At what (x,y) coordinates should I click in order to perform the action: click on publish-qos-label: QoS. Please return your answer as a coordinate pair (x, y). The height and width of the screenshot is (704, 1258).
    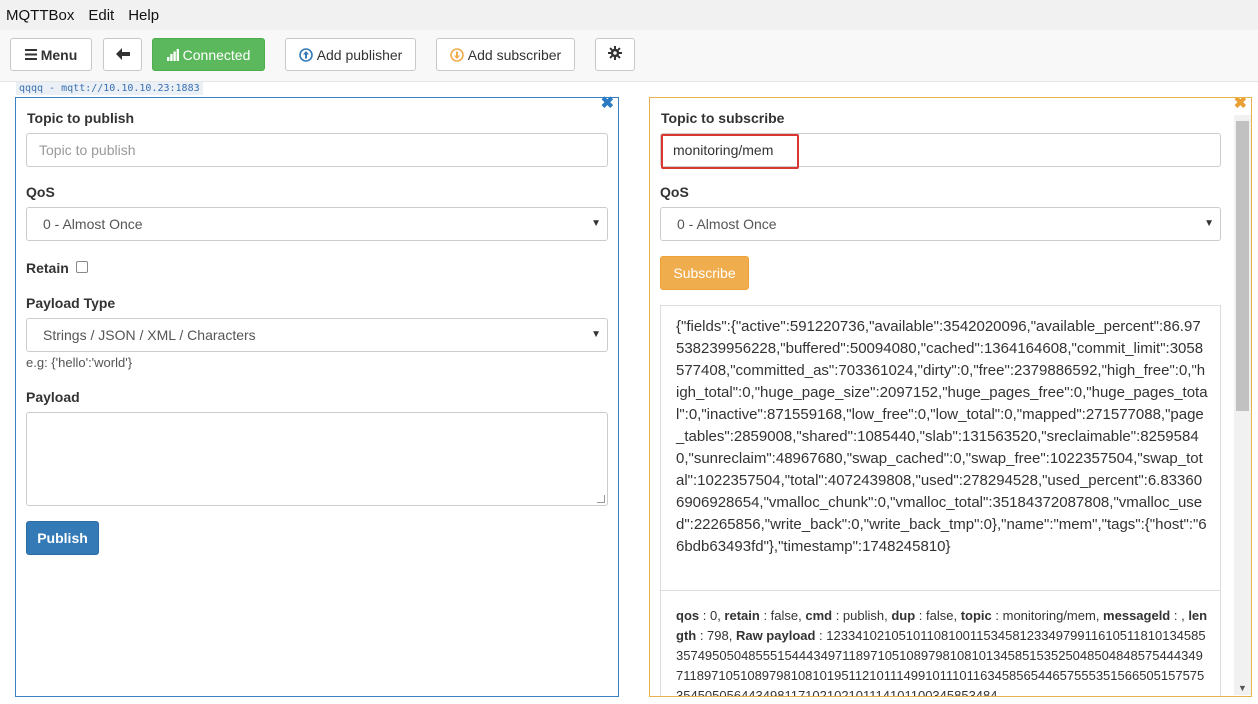
    Looking at the image, I should click on (40, 192).